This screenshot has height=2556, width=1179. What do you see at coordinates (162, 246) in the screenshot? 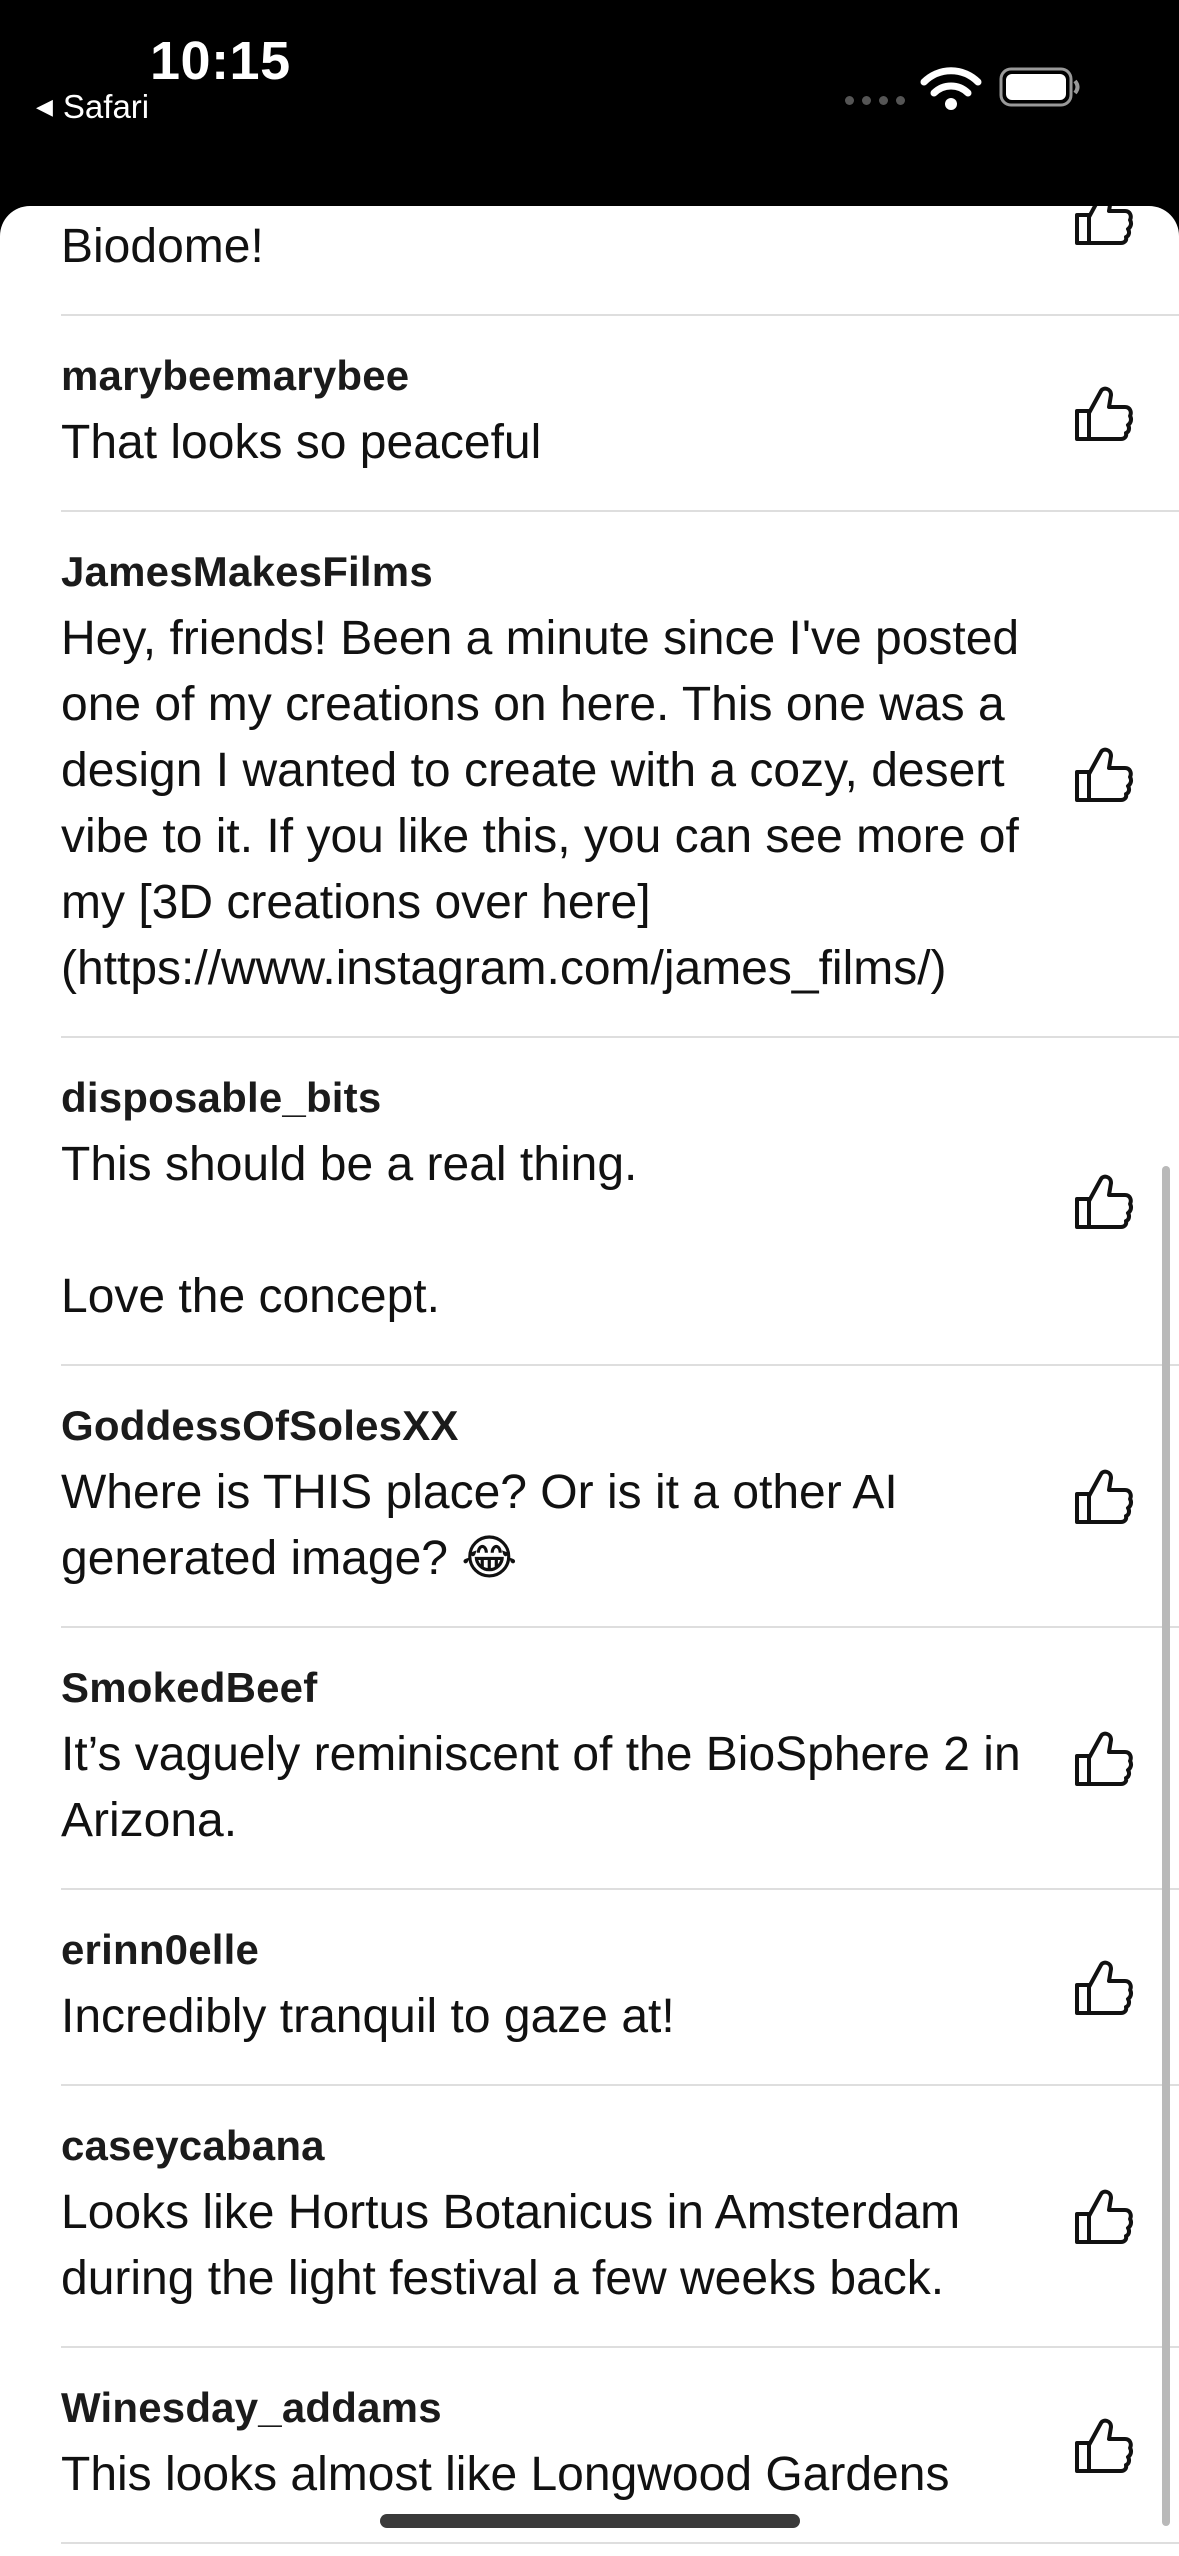
I see `comment-text: Biodome!` at bounding box center [162, 246].